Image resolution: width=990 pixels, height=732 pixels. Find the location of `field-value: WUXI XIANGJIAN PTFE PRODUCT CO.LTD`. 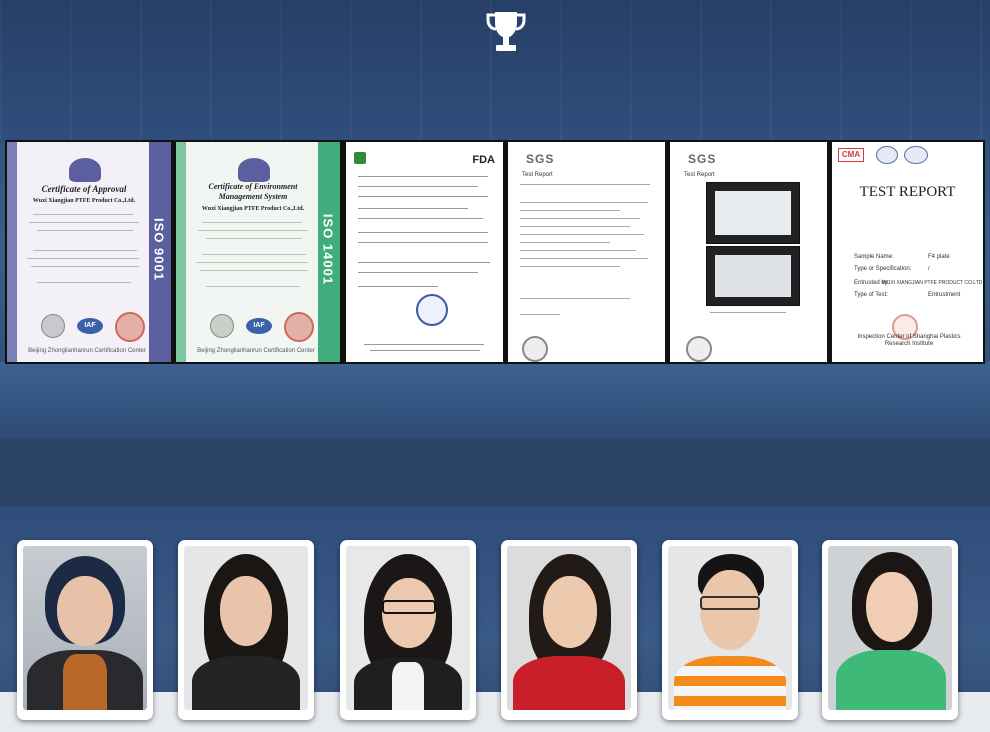

field-value: WUXI XIANGJIAN PTFE PRODUCT CO.LTD is located at coordinates (932, 283).